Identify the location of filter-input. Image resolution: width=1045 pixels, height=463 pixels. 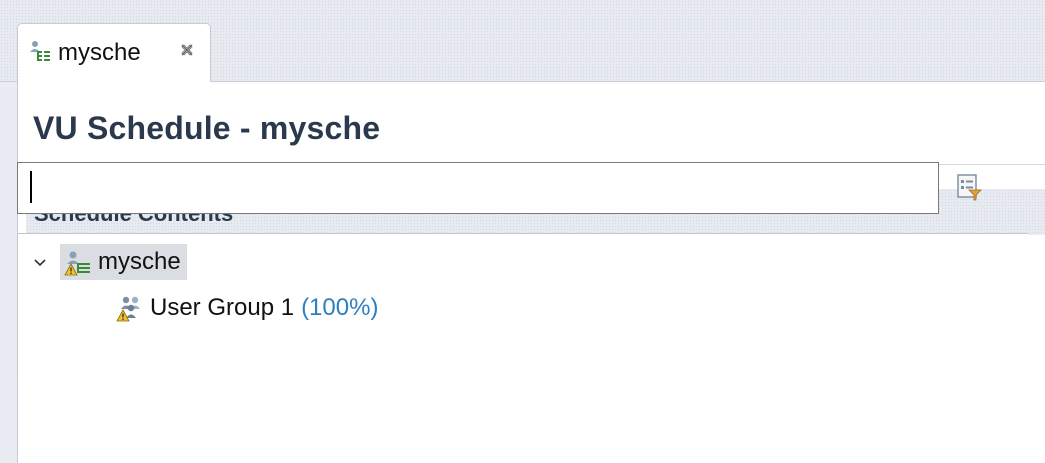
(478, 188).